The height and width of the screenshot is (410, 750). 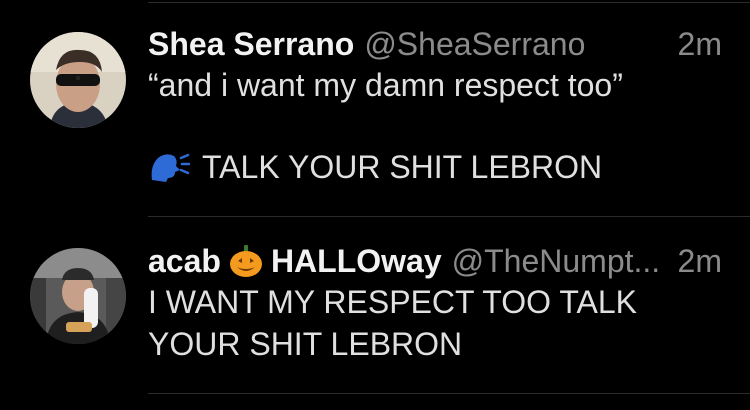 I want to click on tweet-text-line-2: YOUR SHIT LEBRON, so click(x=305, y=344).